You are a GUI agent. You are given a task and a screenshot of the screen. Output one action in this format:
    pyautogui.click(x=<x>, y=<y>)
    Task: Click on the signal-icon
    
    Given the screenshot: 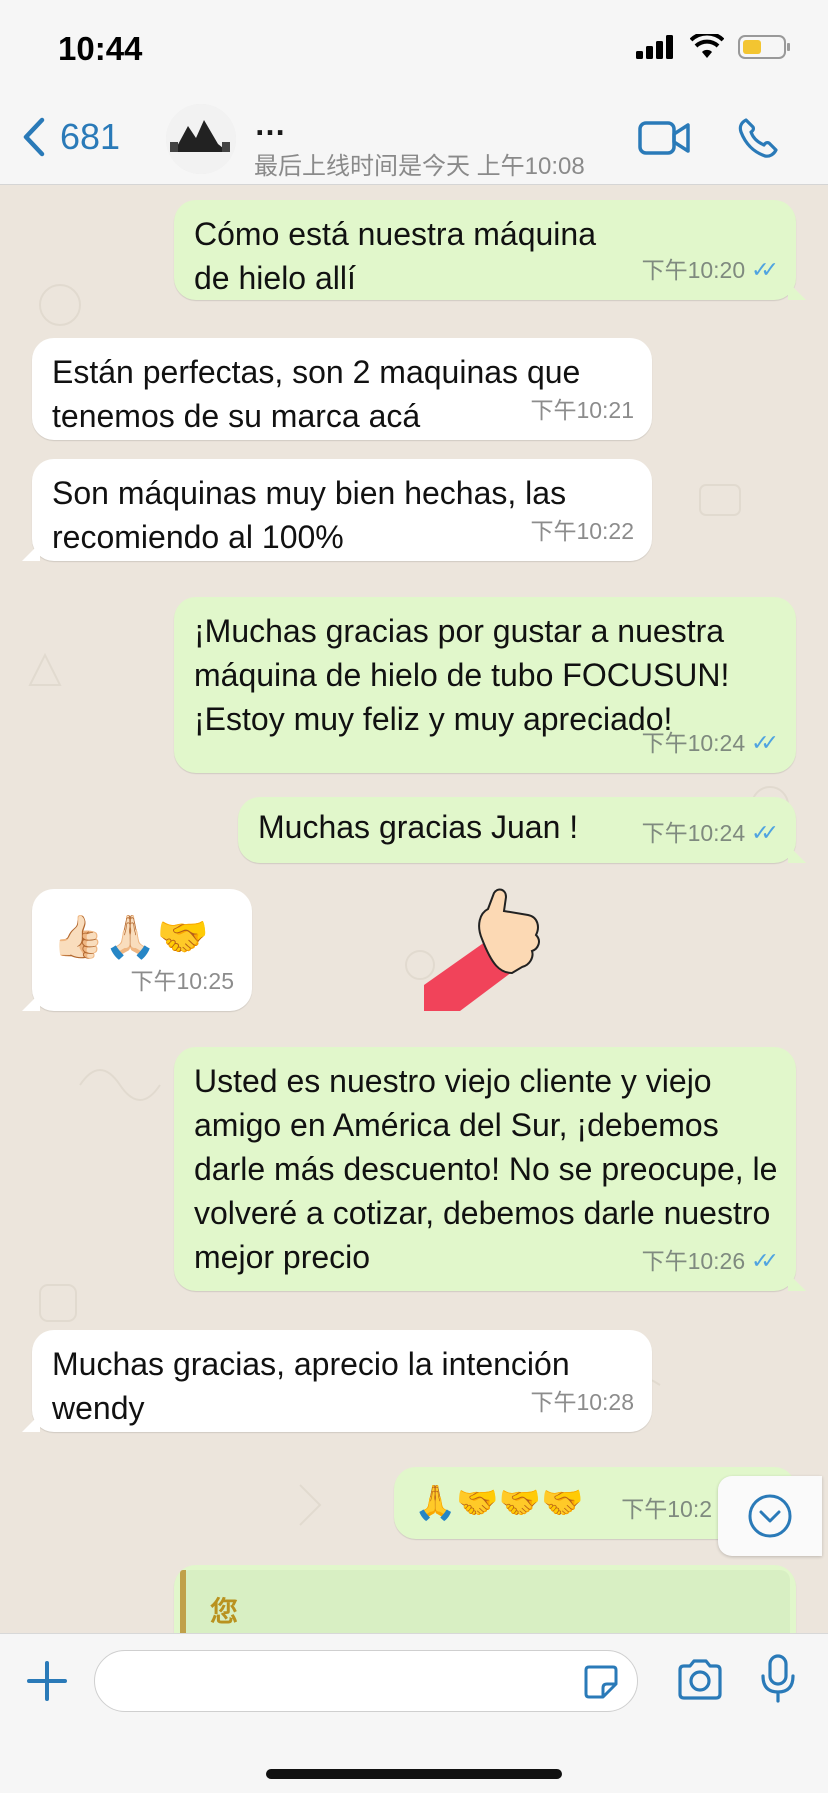 What is the action you would take?
    pyautogui.click(x=654, y=47)
    